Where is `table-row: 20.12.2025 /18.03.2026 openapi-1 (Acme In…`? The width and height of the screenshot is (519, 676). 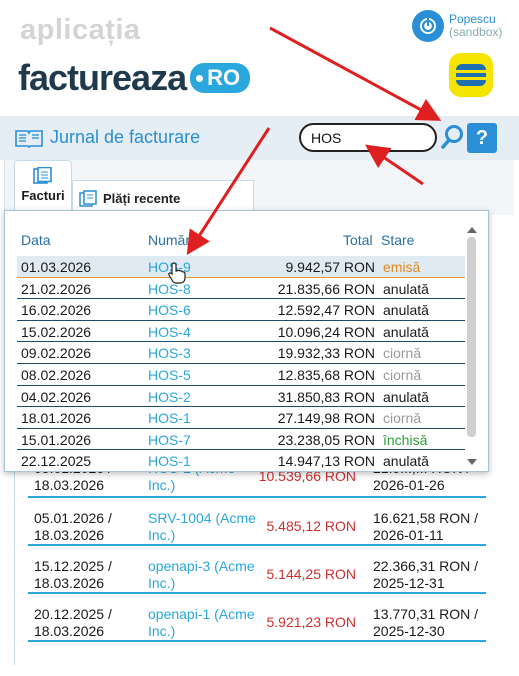 table-row: 20.12.2025 /18.03.2026 openapi-1 (Acme In… is located at coordinates (257, 618).